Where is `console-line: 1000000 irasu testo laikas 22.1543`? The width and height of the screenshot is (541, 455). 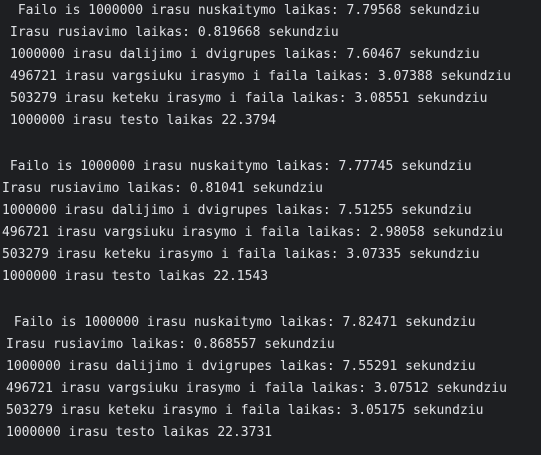
console-line: 1000000 irasu testo laikas 22.1543 is located at coordinates (135, 276).